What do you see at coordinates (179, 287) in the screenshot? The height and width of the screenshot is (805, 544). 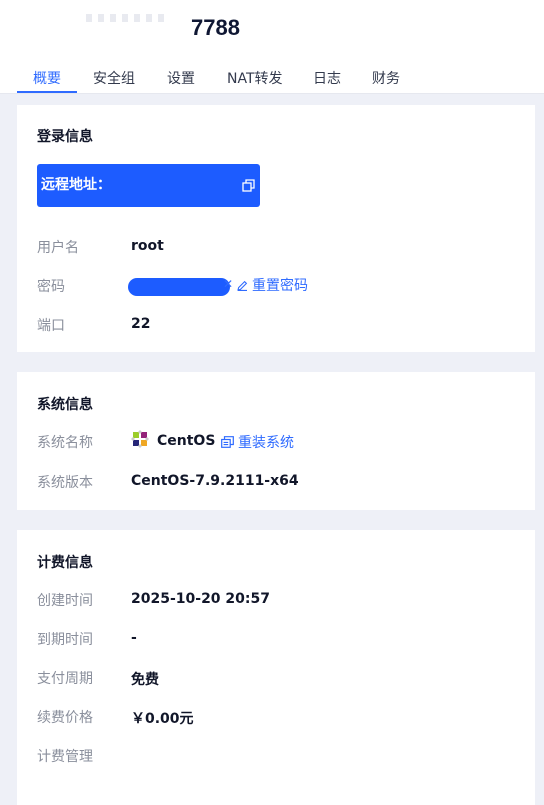 I see `password-redacted` at bounding box center [179, 287].